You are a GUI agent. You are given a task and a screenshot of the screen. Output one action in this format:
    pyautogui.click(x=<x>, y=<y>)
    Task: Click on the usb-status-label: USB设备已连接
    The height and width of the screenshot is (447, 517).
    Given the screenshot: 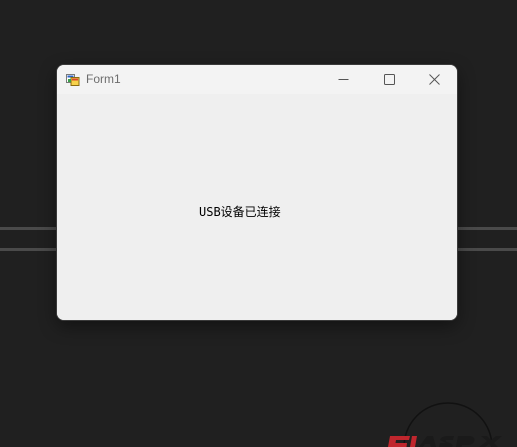 What is the action you would take?
    pyautogui.click(x=240, y=212)
    